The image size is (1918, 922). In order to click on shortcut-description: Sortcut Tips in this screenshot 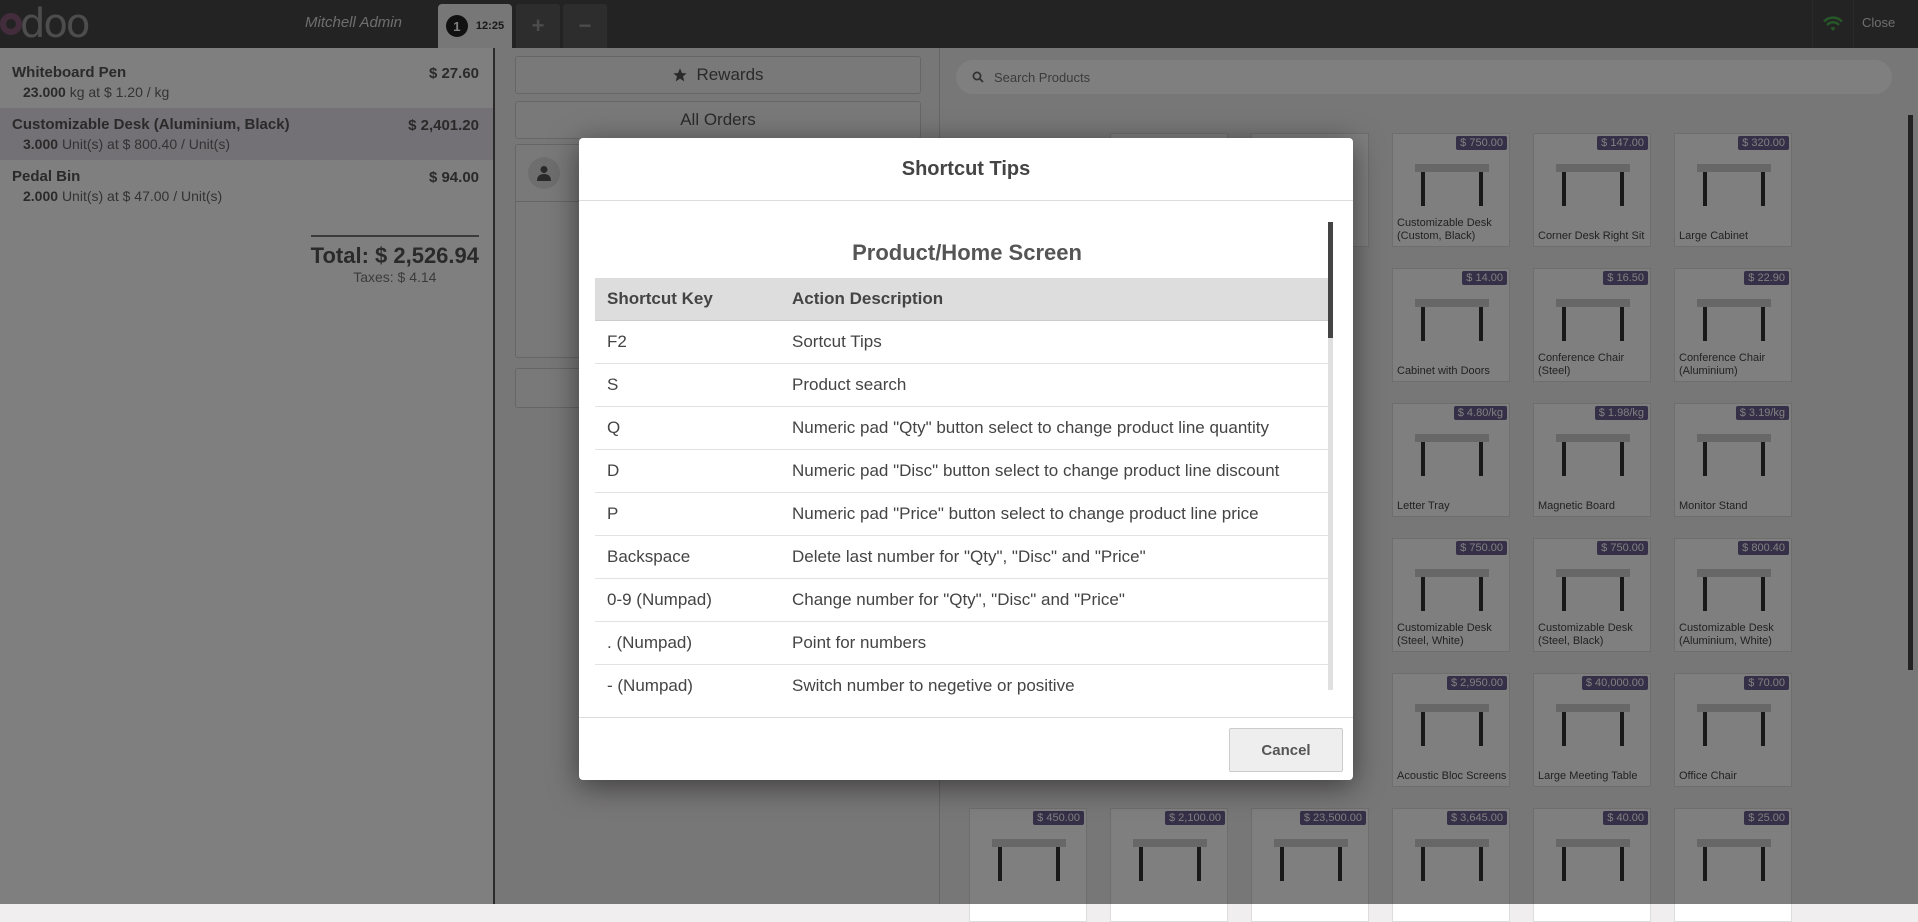, I will do `click(1056, 342)`.